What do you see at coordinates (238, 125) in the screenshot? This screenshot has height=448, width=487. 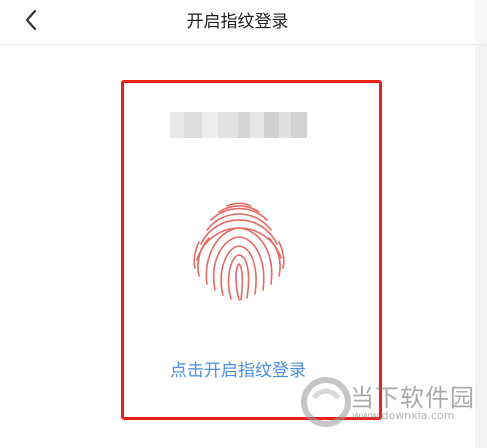 I see `masked-account-name` at bounding box center [238, 125].